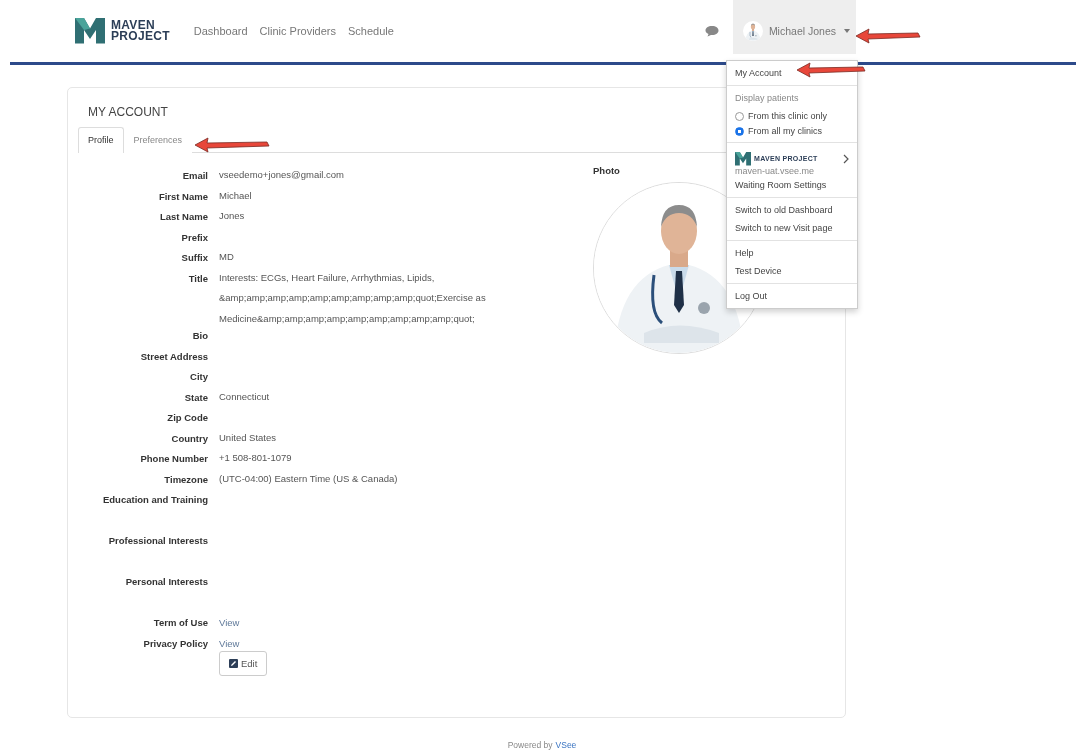 Image resolution: width=1084 pixels, height=753 pixels. Describe the element at coordinates (751, 295) in the screenshot. I see `menu-item: Log Out` at that location.